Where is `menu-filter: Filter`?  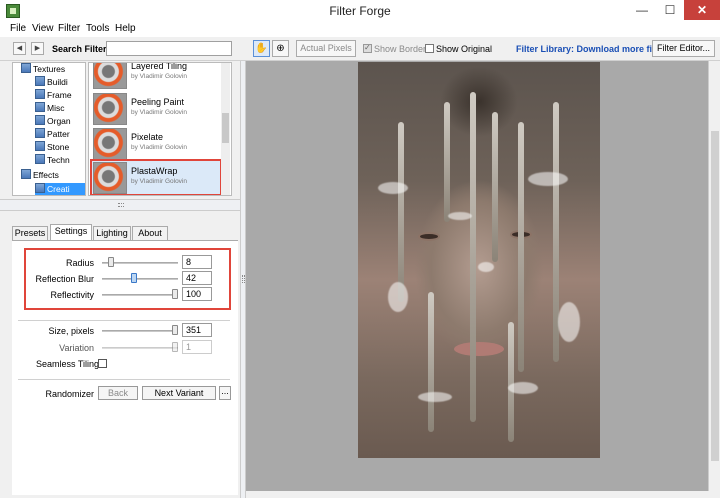
menu-filter: Filter is located at coordinates (69, 28).